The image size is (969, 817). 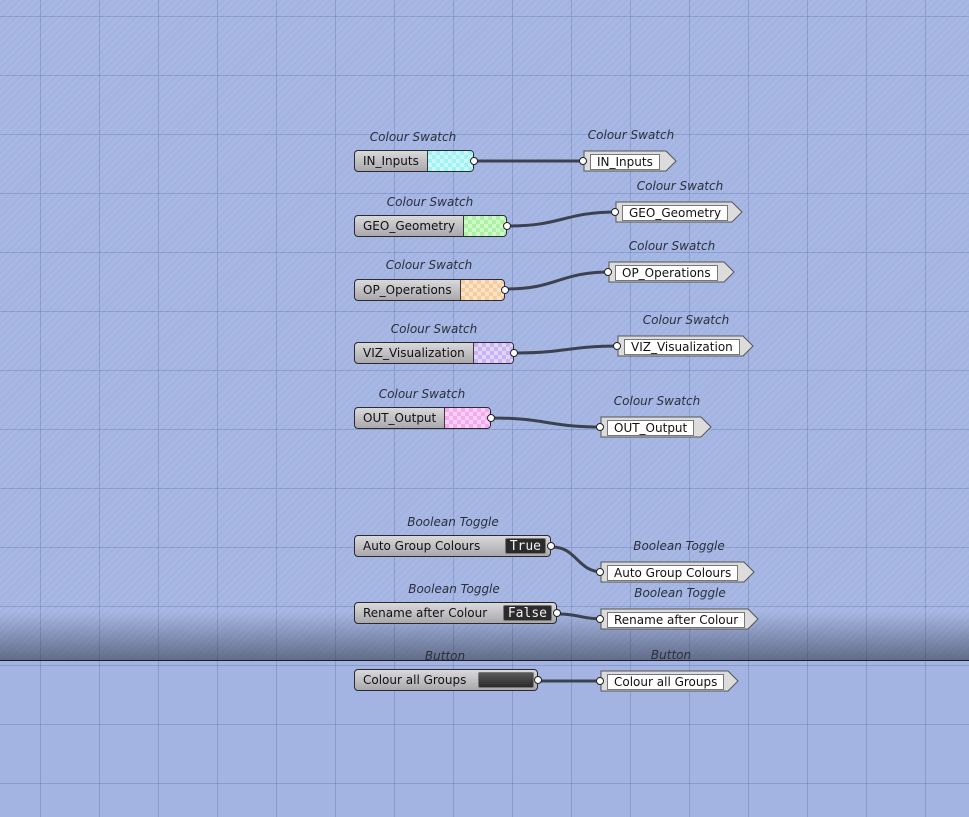 I want to click on swatch-3-color, so click(x=481, y=290).